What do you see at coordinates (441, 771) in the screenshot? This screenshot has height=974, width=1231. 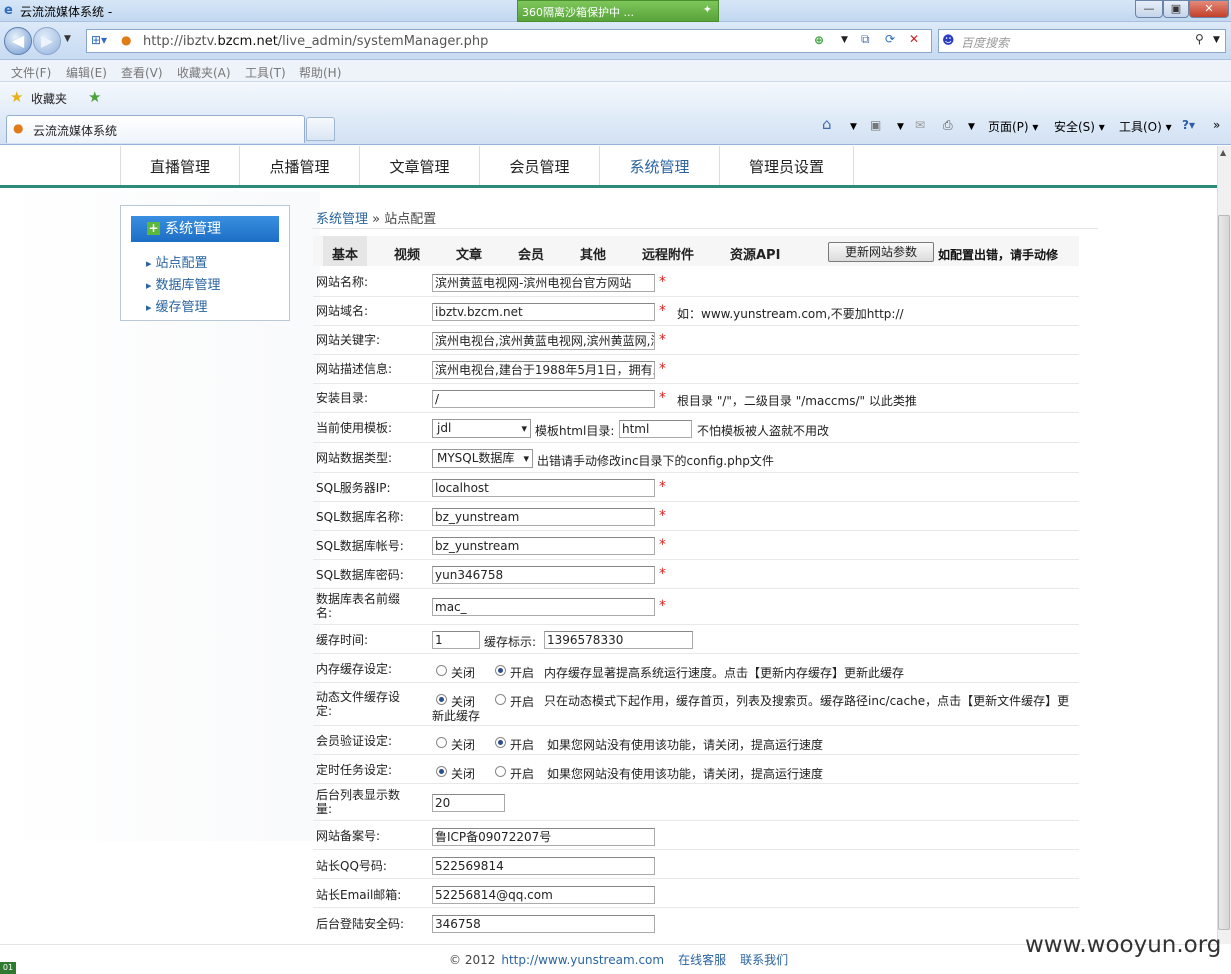 I see `radio-cron-off` at bounding box center [441, 771].